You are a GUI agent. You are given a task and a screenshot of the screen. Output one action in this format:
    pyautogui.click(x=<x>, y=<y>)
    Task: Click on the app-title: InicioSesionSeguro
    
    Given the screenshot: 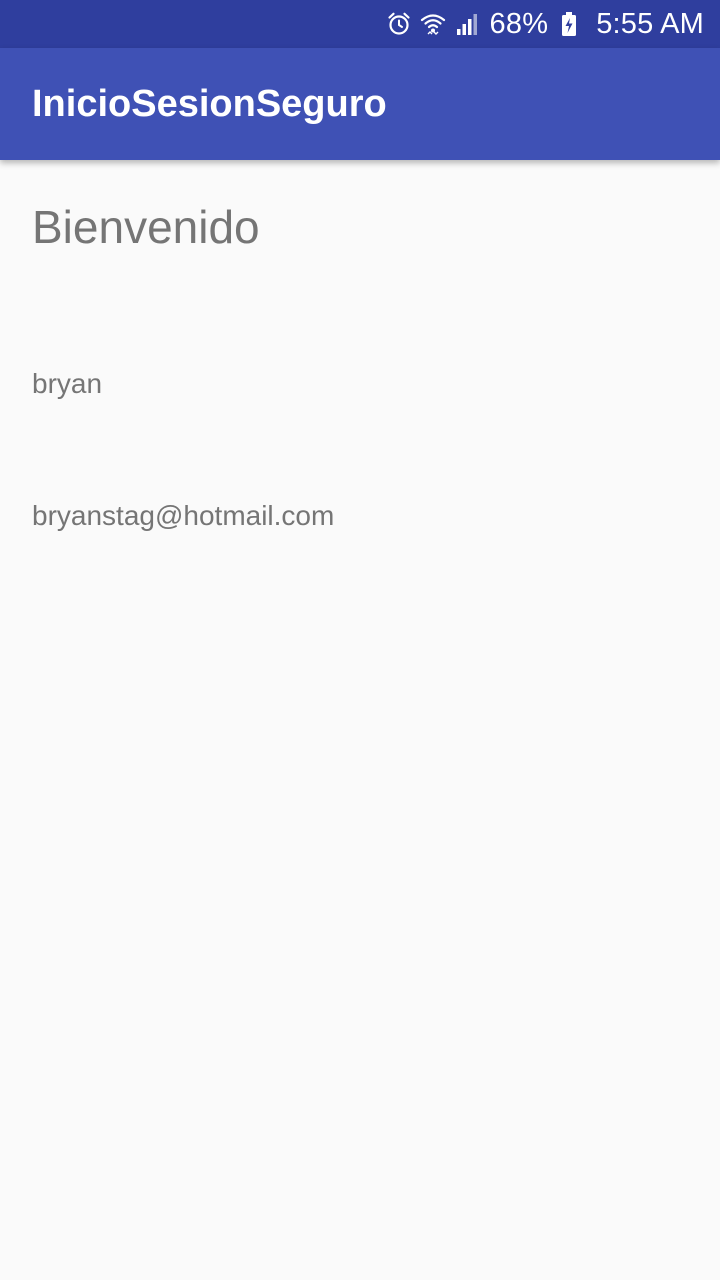 What is the action you would take?
    pyautogui.click(x=209, y=104)
    